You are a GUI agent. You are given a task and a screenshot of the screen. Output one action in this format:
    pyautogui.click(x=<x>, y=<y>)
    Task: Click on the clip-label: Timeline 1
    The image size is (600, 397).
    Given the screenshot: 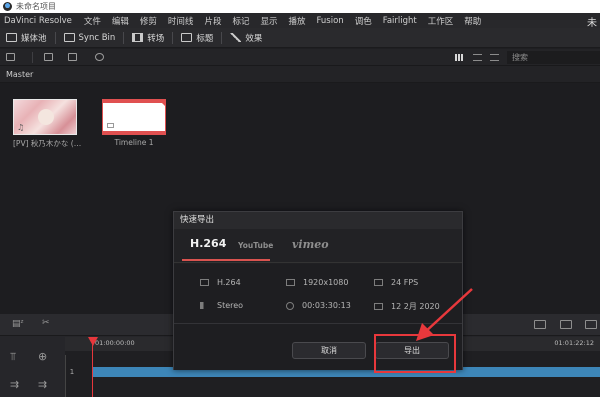 What is the action you would take?
    pyautogui.click(x=134, y=142)
    